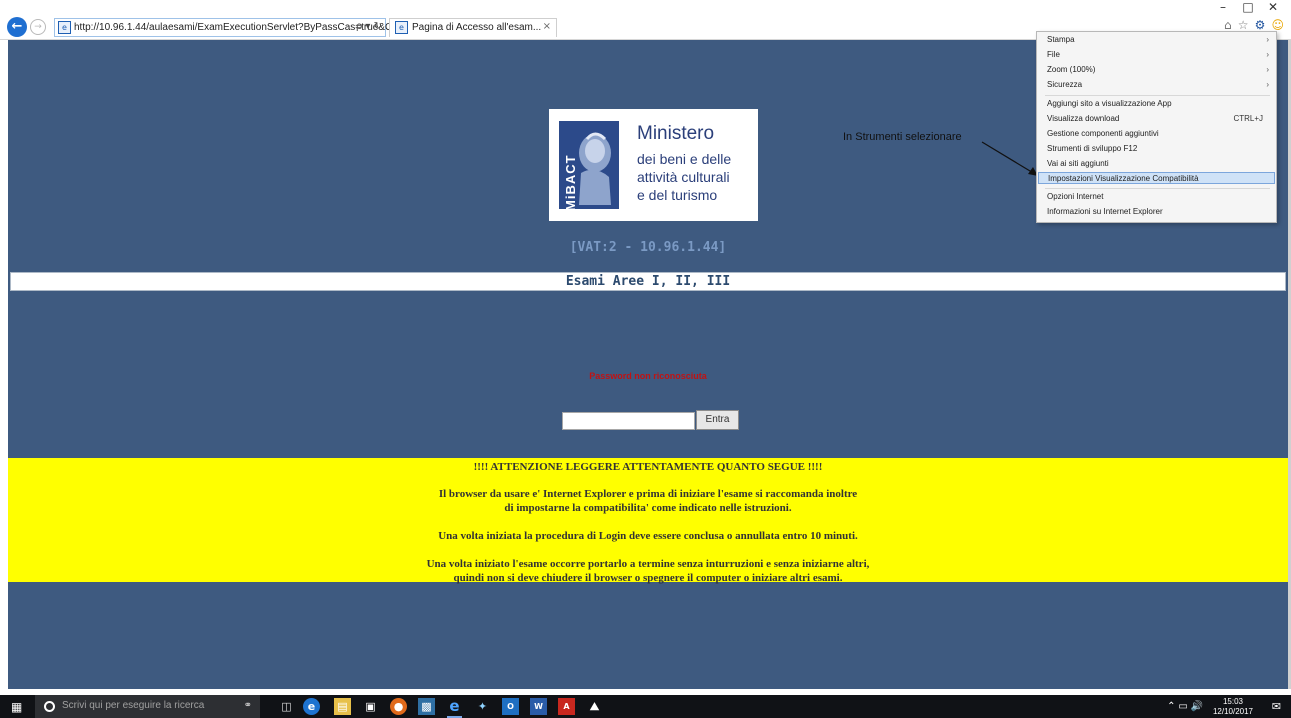 This screenshot has width=1291, height=718. Describe the element at coordinates (648, 281) in the screenshot. I see `exam-area-banner: Esami Aree I, II, III` at that location.